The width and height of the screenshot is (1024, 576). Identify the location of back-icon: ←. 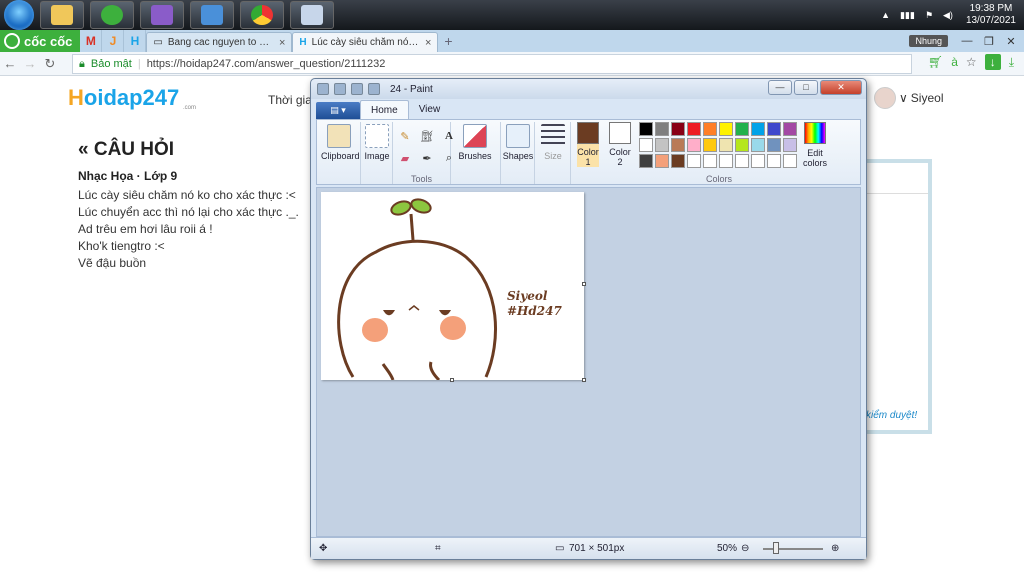
(10, 63).